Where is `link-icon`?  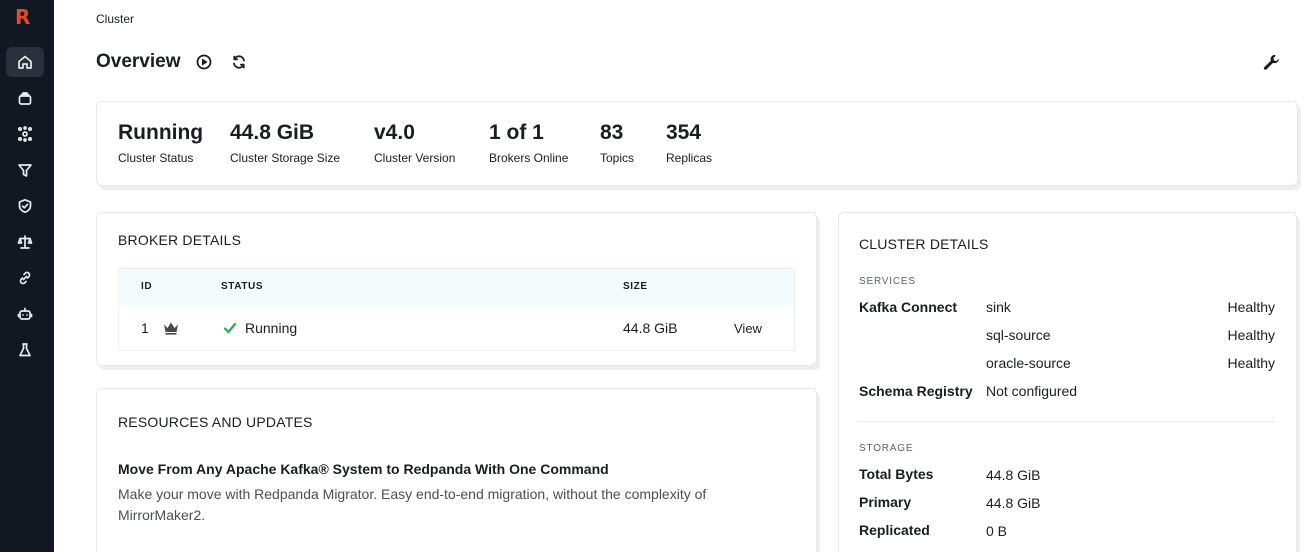
link-icon is located at coordinates (25, 278).